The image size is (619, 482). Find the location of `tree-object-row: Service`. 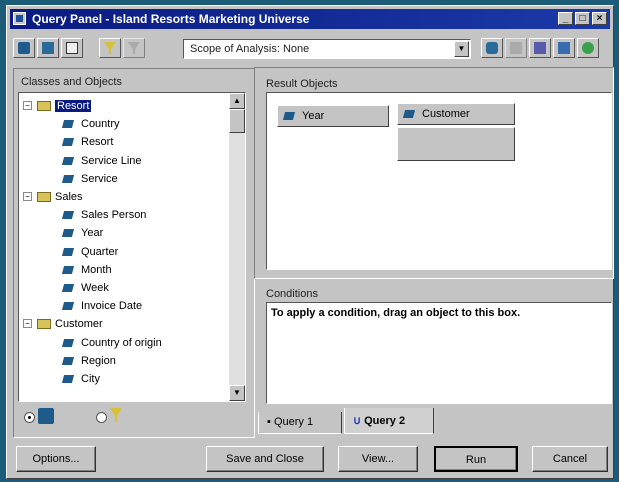

tree-object-row: Service is located at coordinates (89, 179).